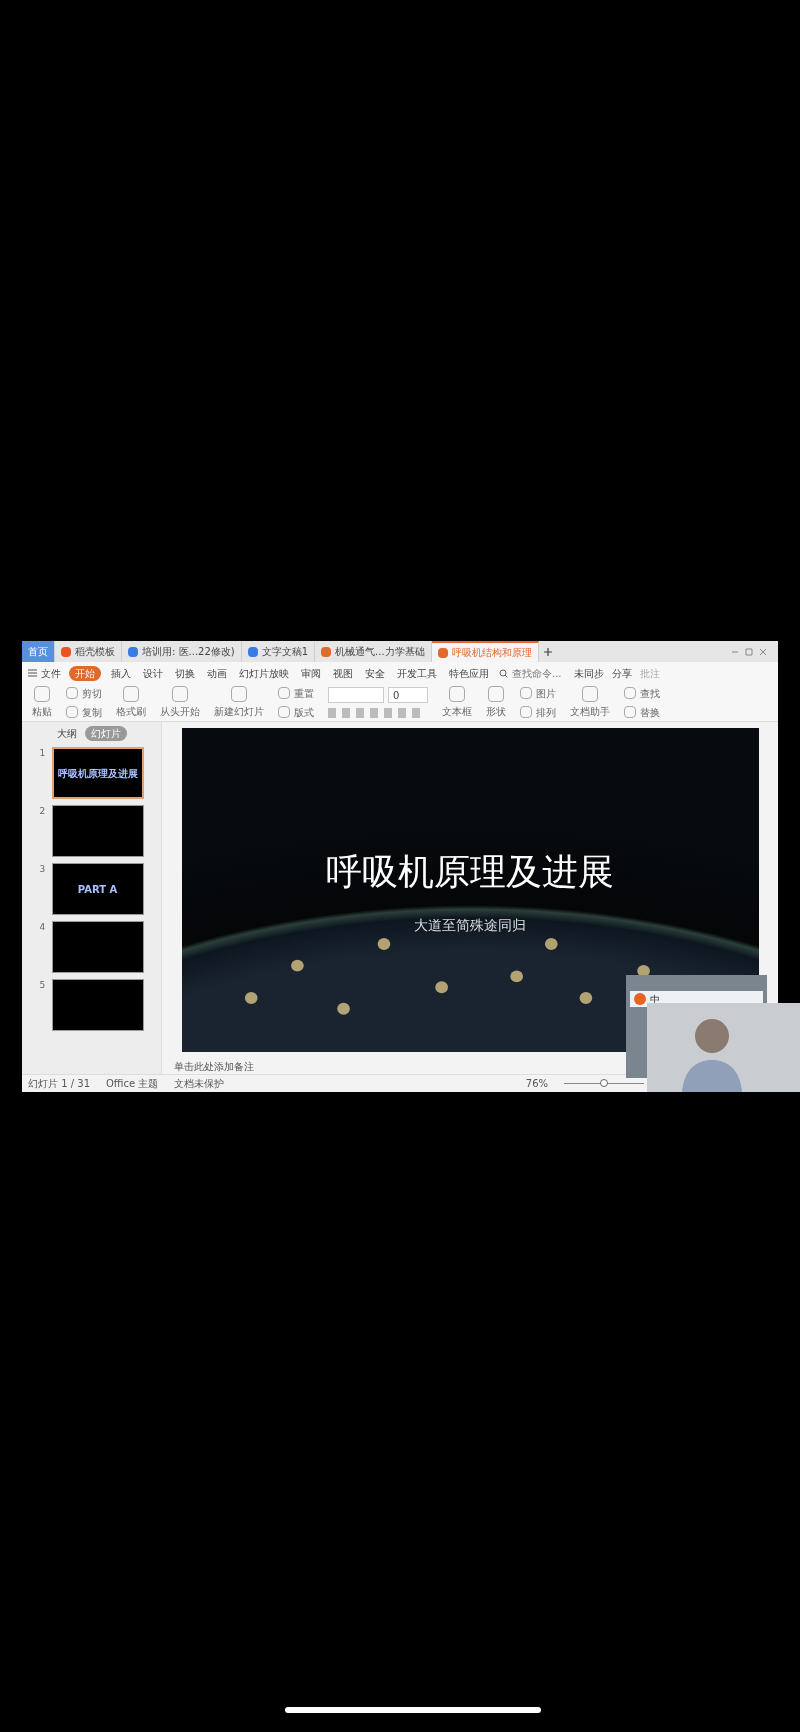 This screenshot has width=800, height=1732. Describe the element at coordinates (469, 673) in the screenshot. I see `ribbon-tab: 特色应用` at that location.